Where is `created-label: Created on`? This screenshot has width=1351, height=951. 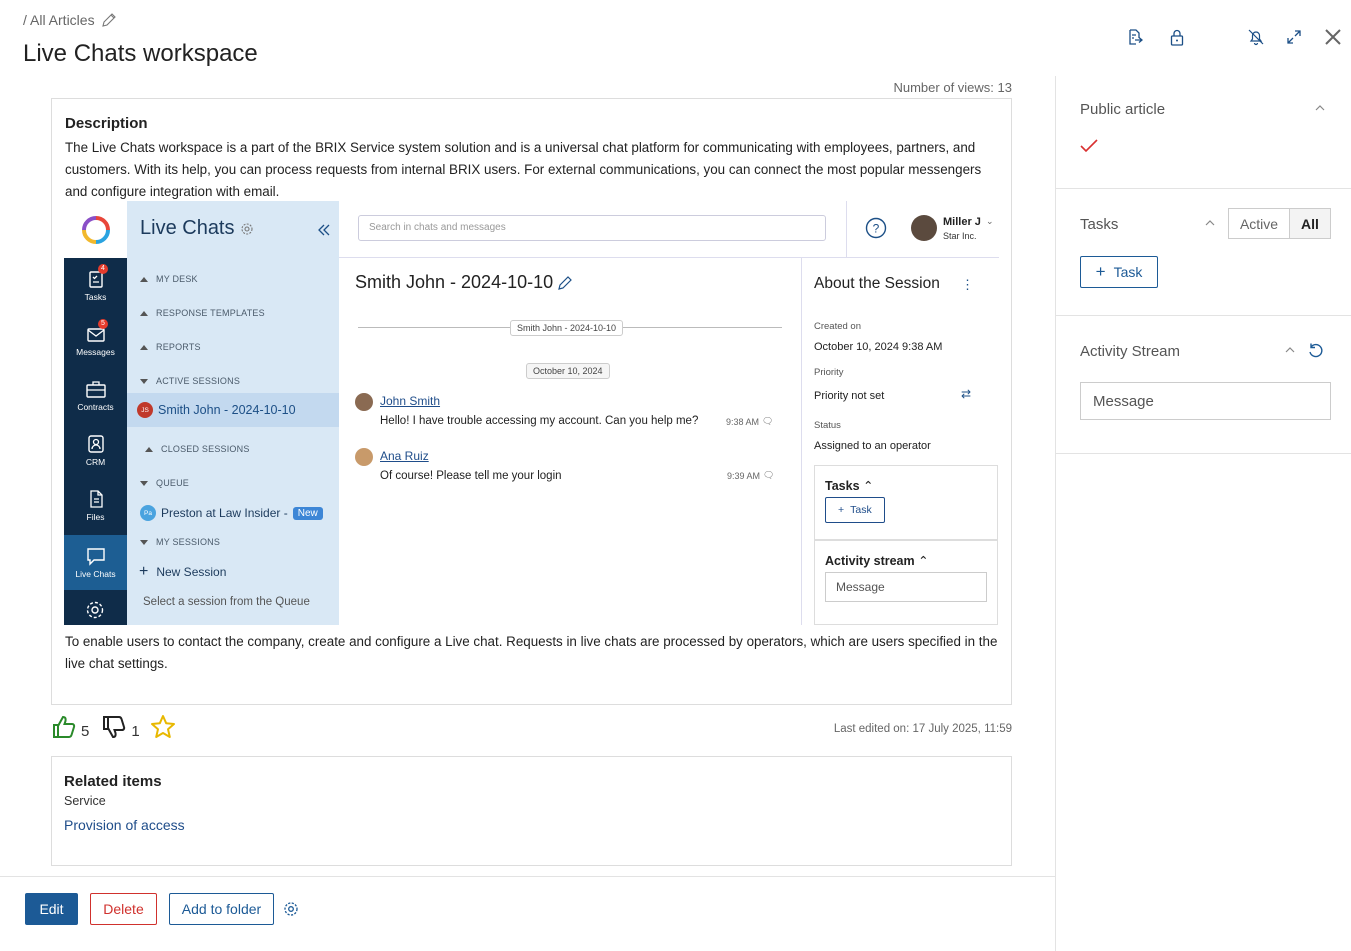
created-label: Created on is located at coordinates (838, 326).